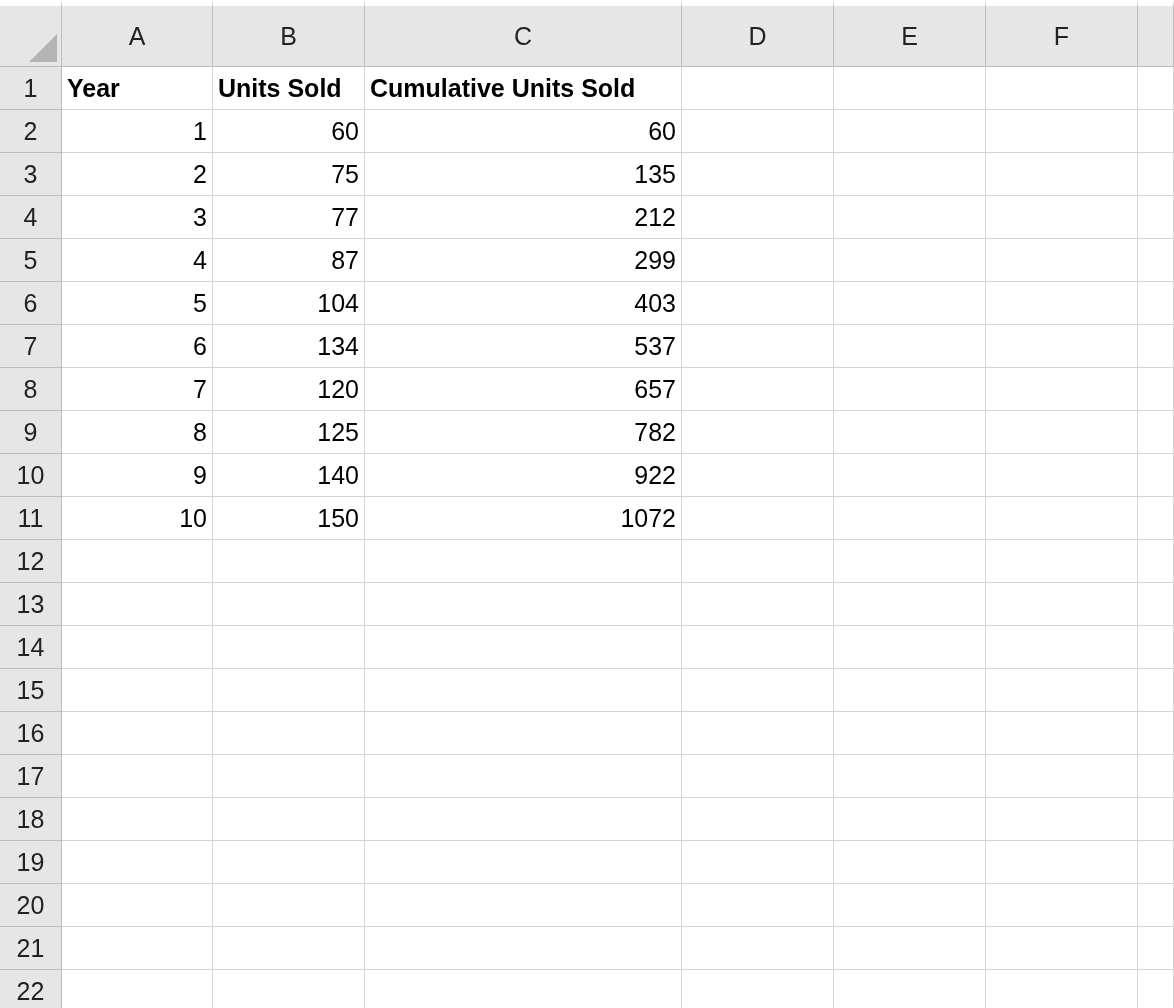  Describe the element at coordinates (31, 303) in the screenshot. I see `row-header: 6` at that location.